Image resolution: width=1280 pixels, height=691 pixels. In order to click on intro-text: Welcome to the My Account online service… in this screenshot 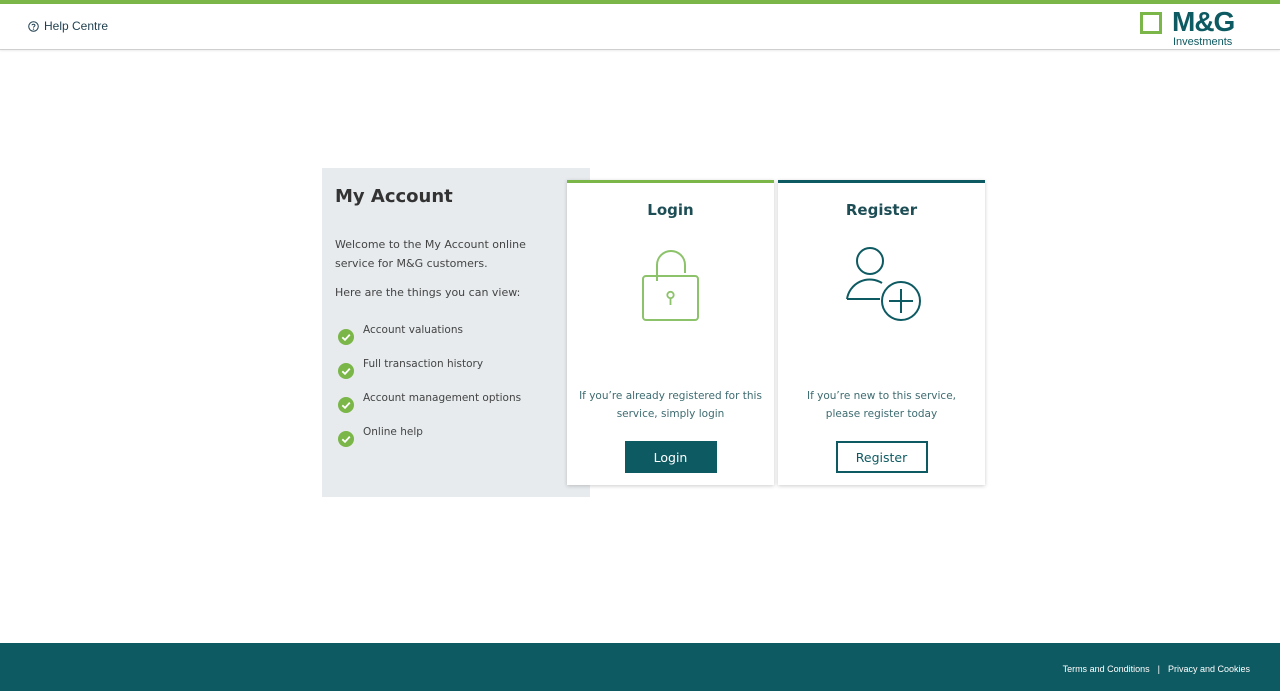, I will do `click(430, 254)`.